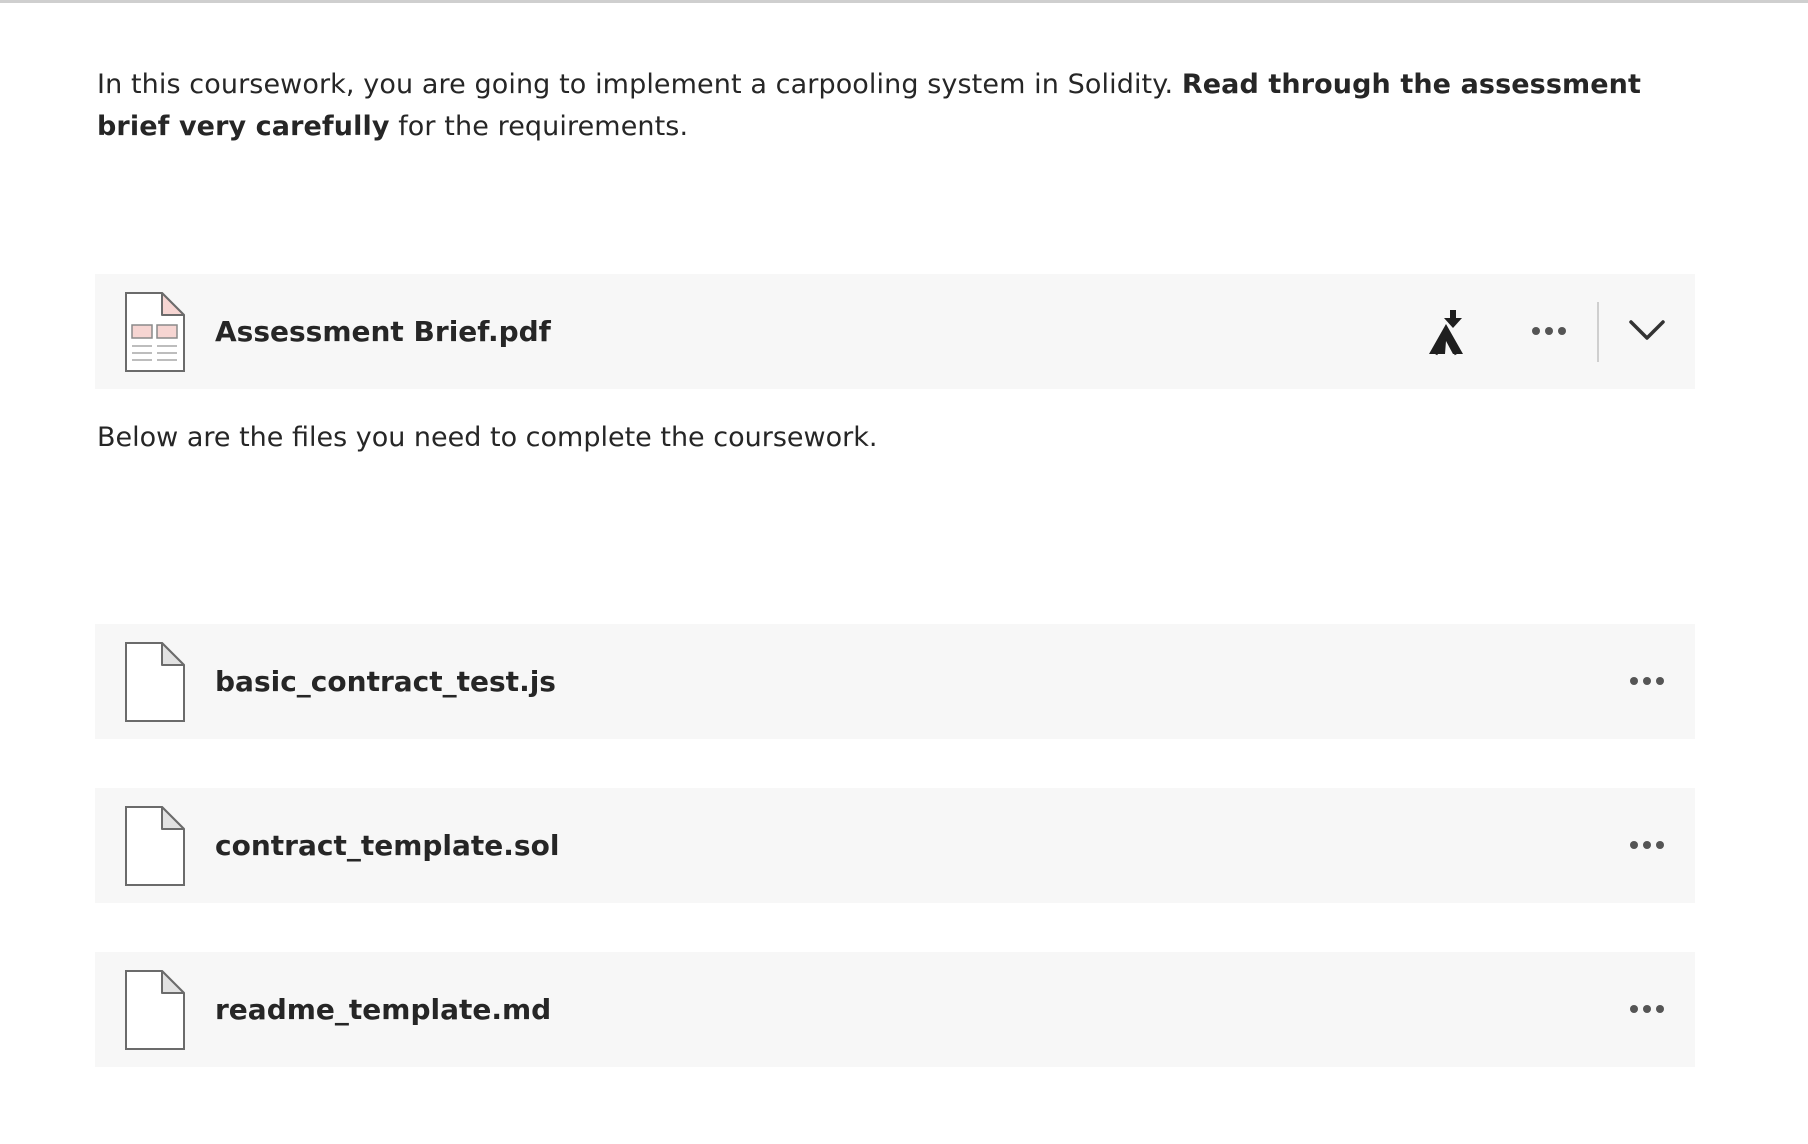  What do you see at coordinates (155, 332) in the screenshot?
I see `pdf-file-icon` at bounding box center [155, 332].